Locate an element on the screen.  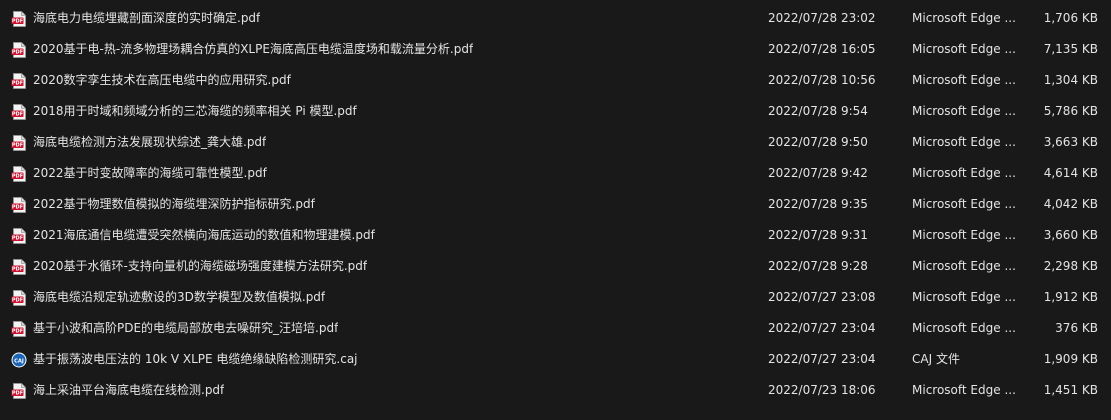
file-date-modified: 2022/07/23 18:06 is located at coordinates (822, 390).